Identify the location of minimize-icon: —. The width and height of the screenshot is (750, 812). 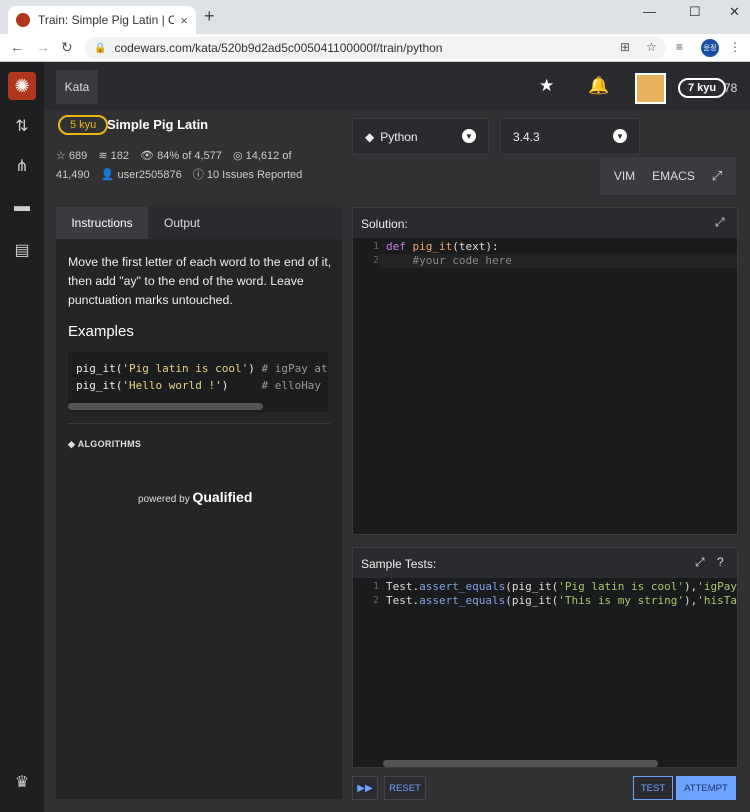
(649, 11).